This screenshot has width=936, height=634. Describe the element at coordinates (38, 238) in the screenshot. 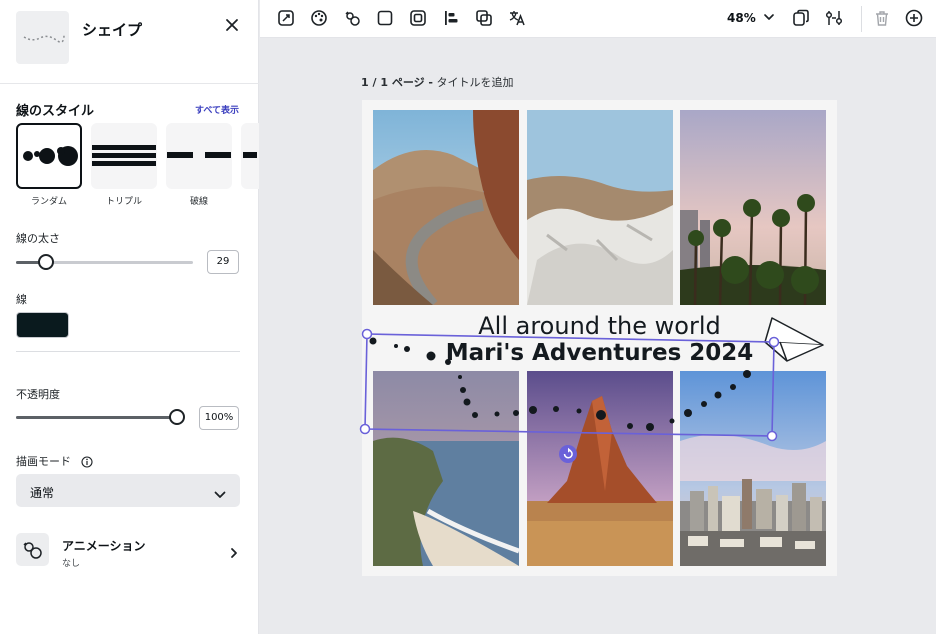

I see `line-width-label: 線の太さ` at that location.